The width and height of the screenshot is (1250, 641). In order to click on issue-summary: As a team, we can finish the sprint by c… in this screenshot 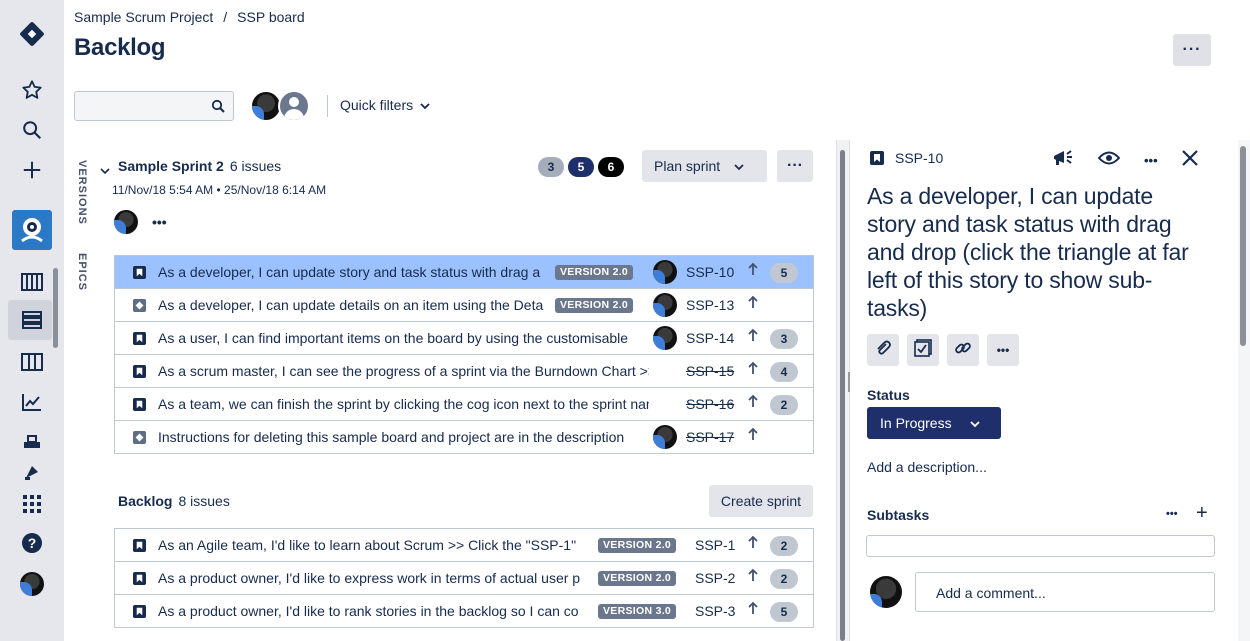, I will do `click(403, 404)`.